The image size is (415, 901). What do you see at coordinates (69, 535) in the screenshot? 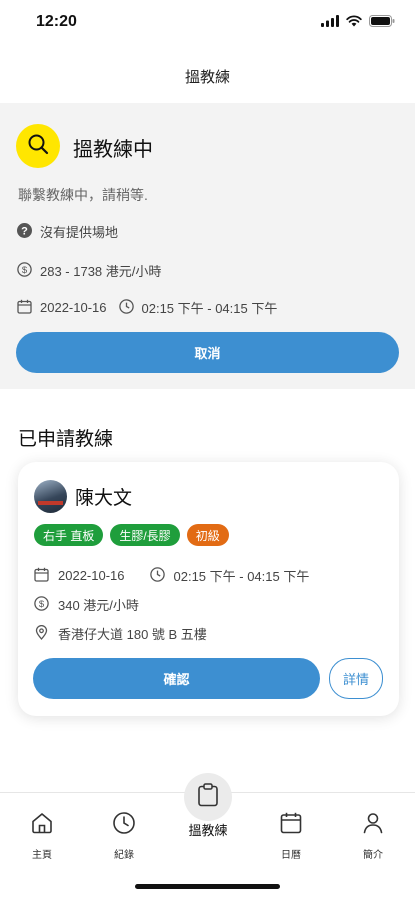
I see `tag-grip: 右手 直板` at bounding box center [69, 535].